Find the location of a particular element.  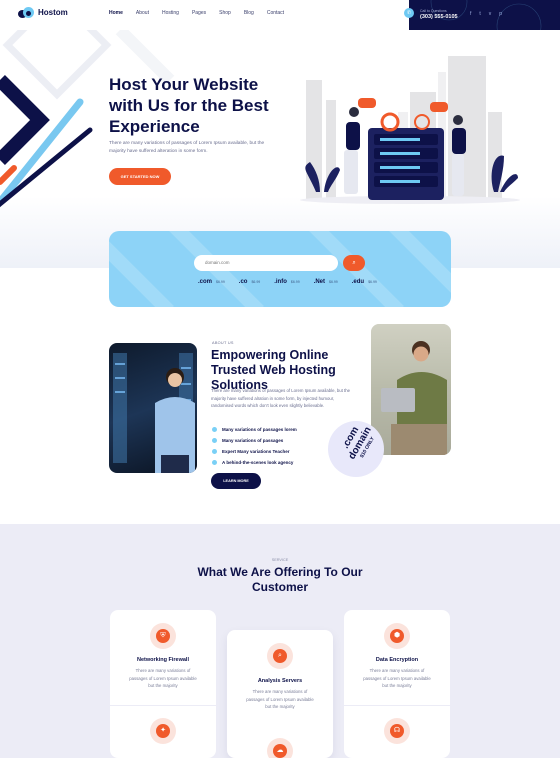

service-card-title: Analysis Servers is located at coordinates (280, 681).